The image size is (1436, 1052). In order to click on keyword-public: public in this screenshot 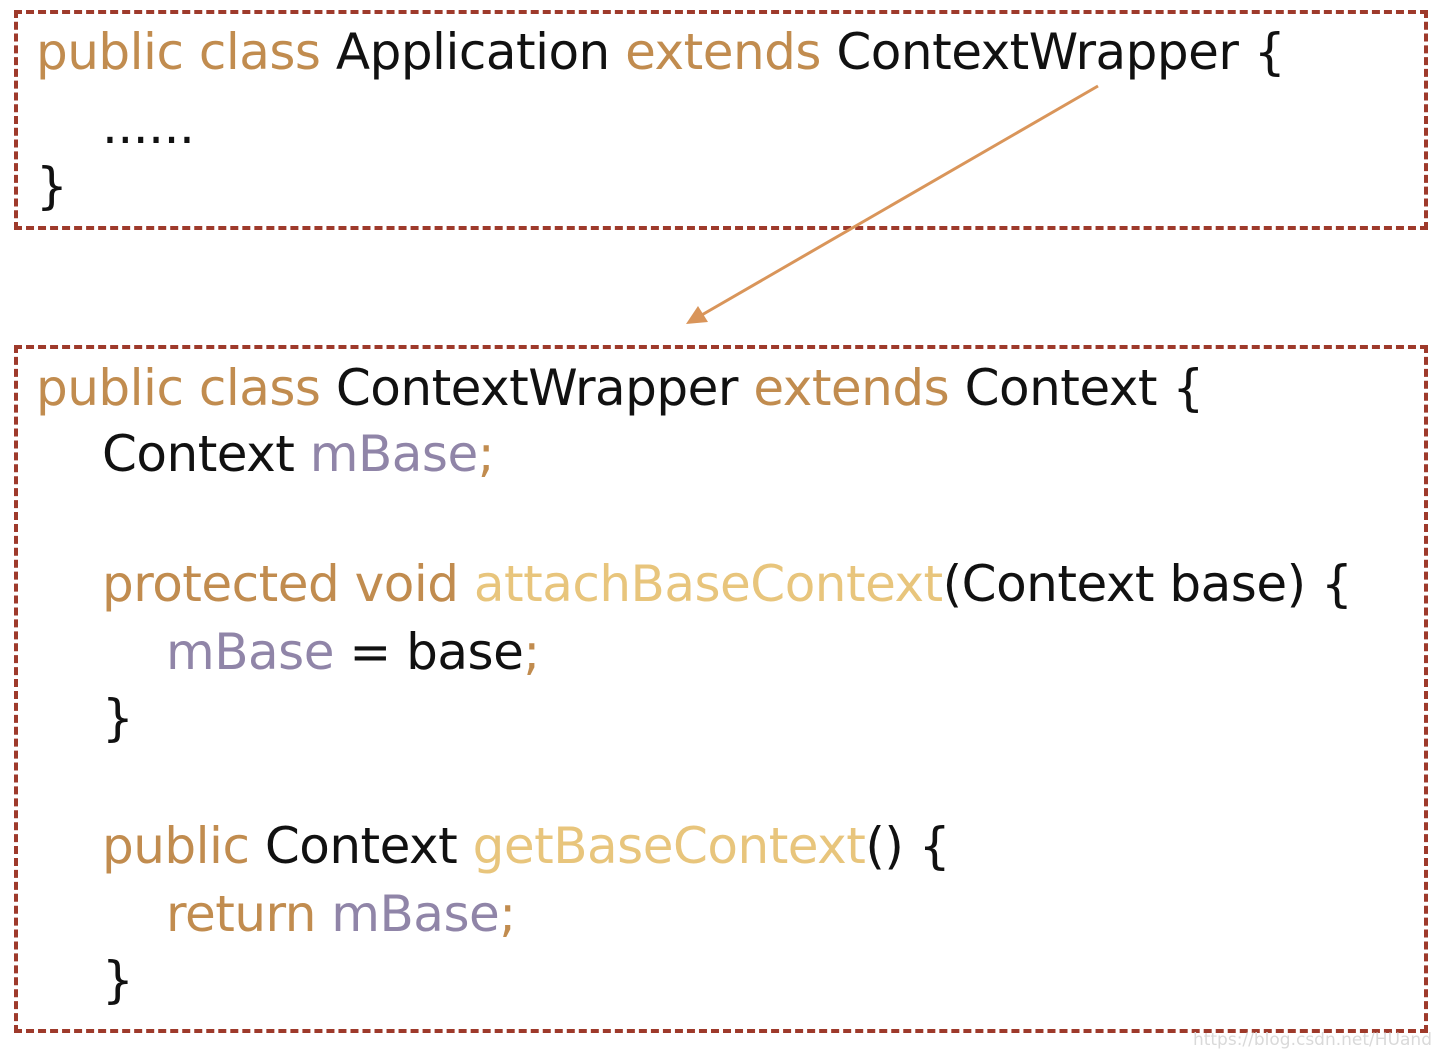, I will do `click(176, 846)`.